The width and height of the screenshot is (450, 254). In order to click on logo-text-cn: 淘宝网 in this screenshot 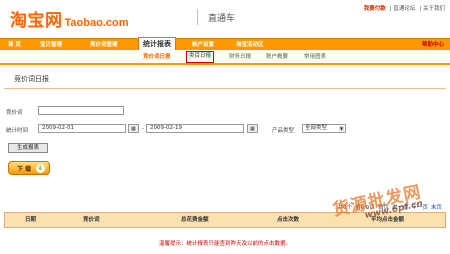, I will do `click(36, 21)`.